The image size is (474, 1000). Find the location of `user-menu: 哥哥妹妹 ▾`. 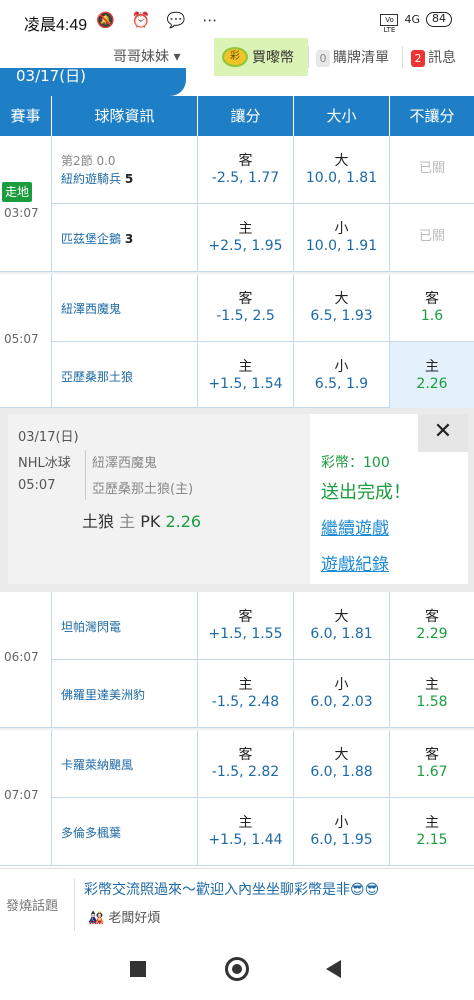

user-menu: 哥哥妹妹 ▾ is located at coordinates (146, 56).